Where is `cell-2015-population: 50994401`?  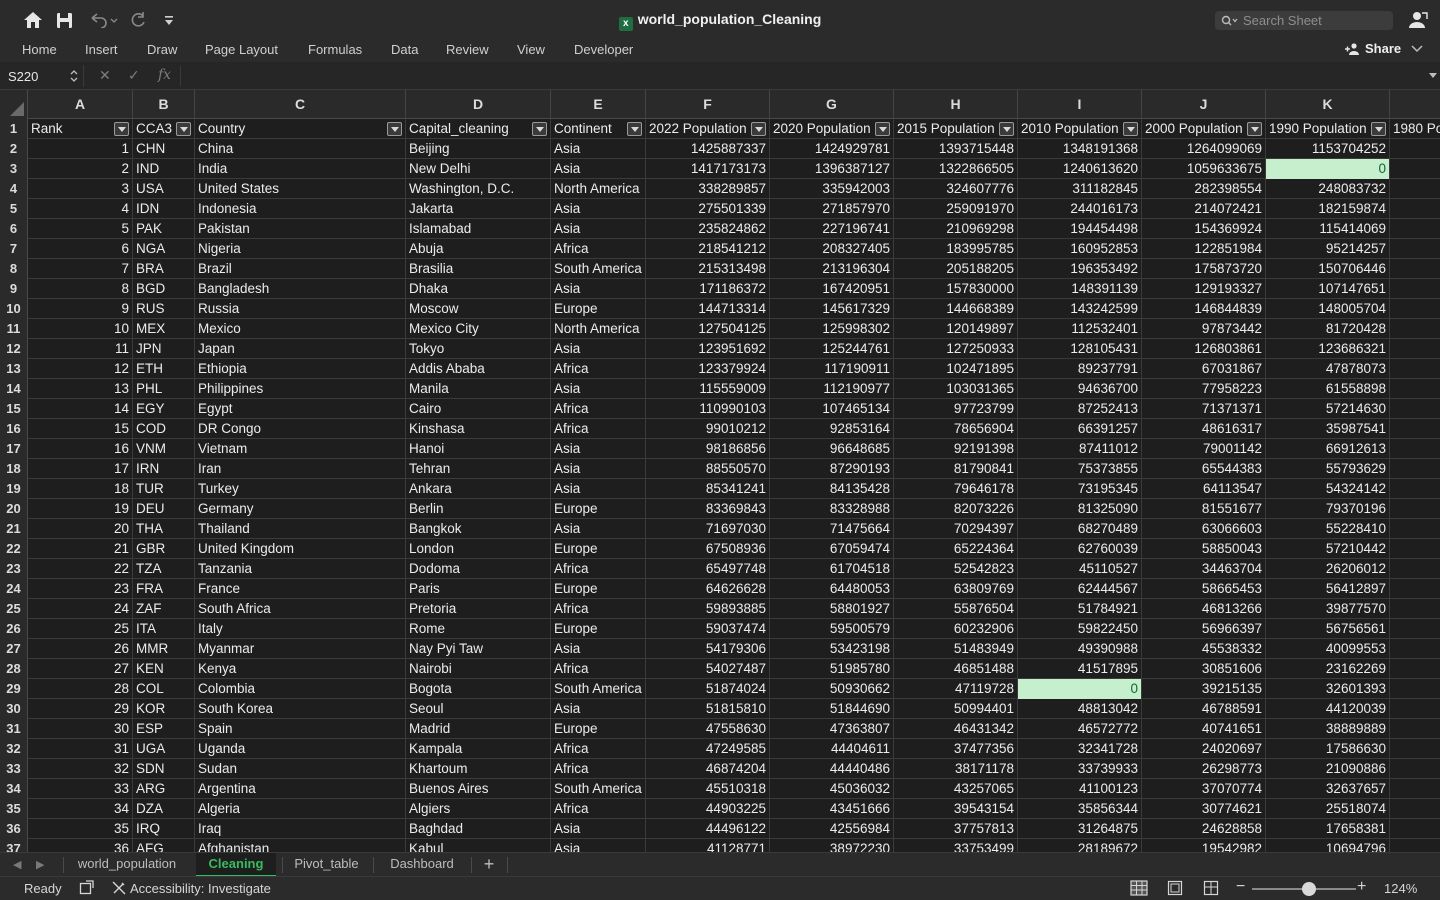
cell-2015-population: 50994401 is located at coordinates (956, 709).